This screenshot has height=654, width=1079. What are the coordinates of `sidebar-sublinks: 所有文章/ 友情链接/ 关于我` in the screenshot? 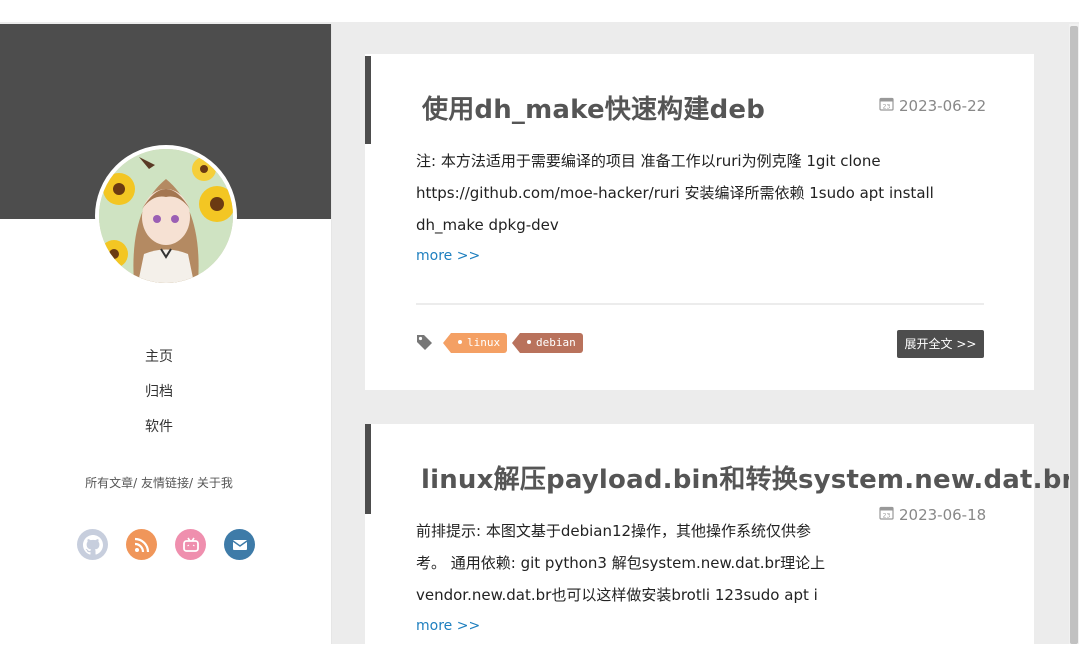 It's located at (159, 482).